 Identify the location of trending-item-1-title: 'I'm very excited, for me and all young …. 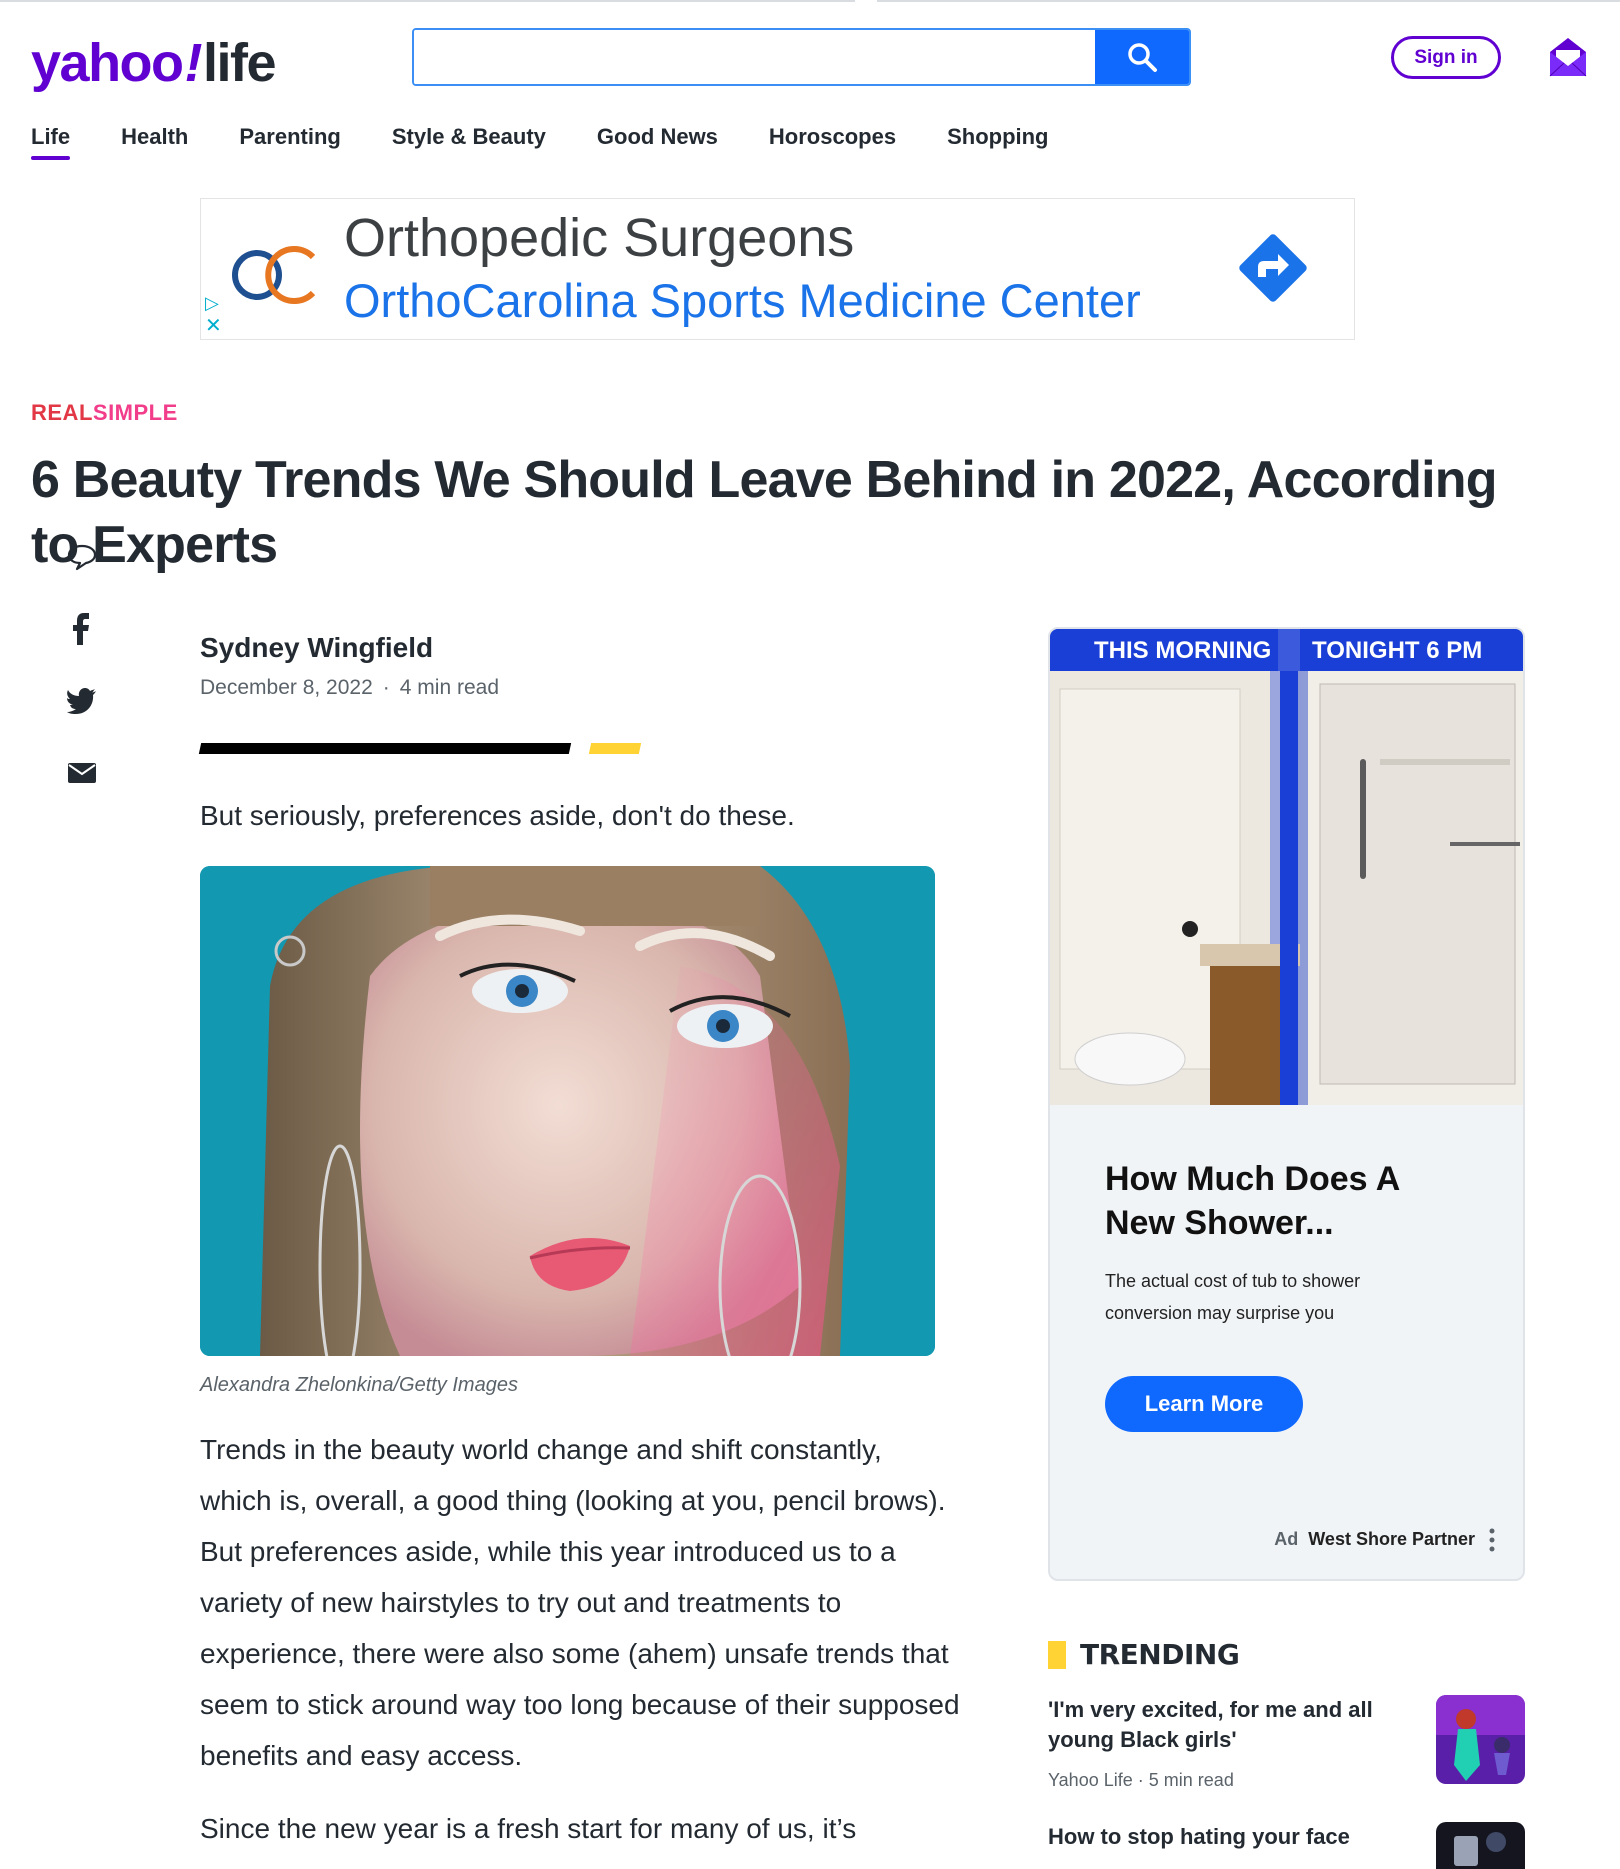
(1228, 1725).